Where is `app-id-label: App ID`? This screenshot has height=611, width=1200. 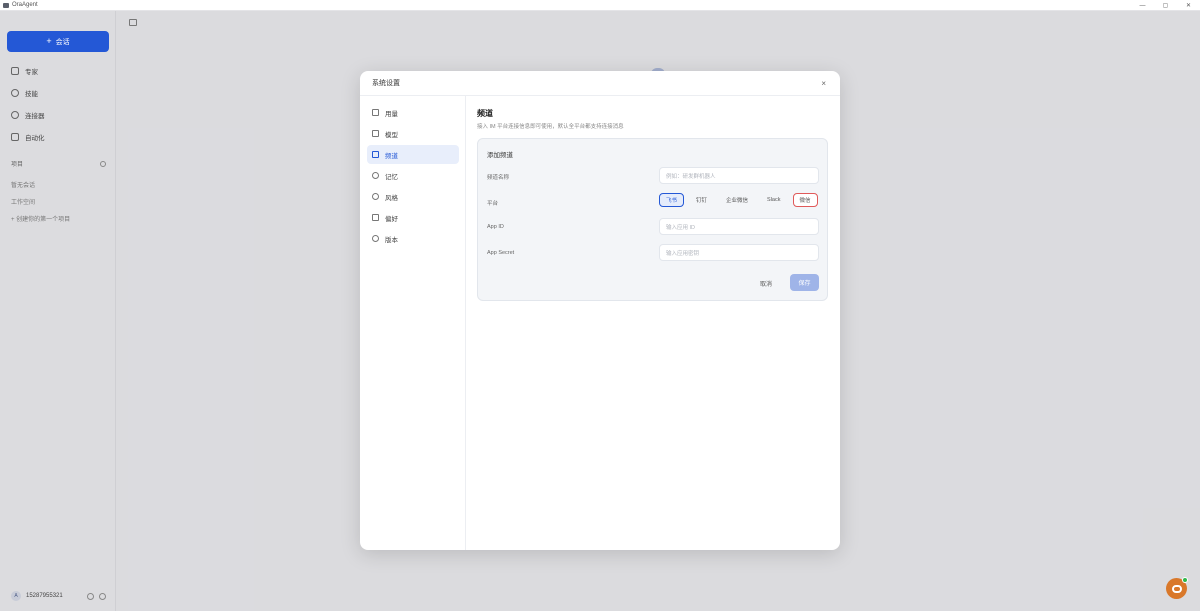 app-id-label: App ID is located at coordinates (495, 227).